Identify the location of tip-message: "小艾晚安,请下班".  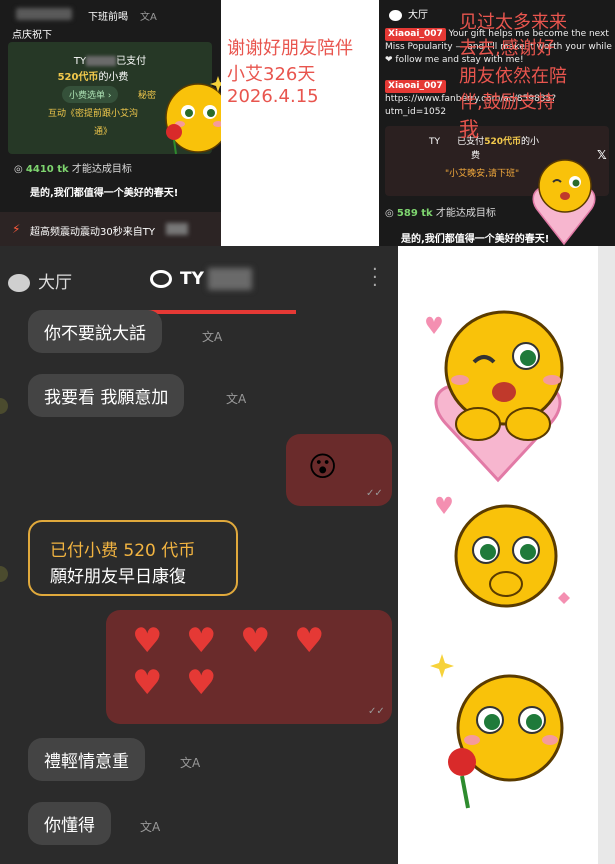
(482, 174).